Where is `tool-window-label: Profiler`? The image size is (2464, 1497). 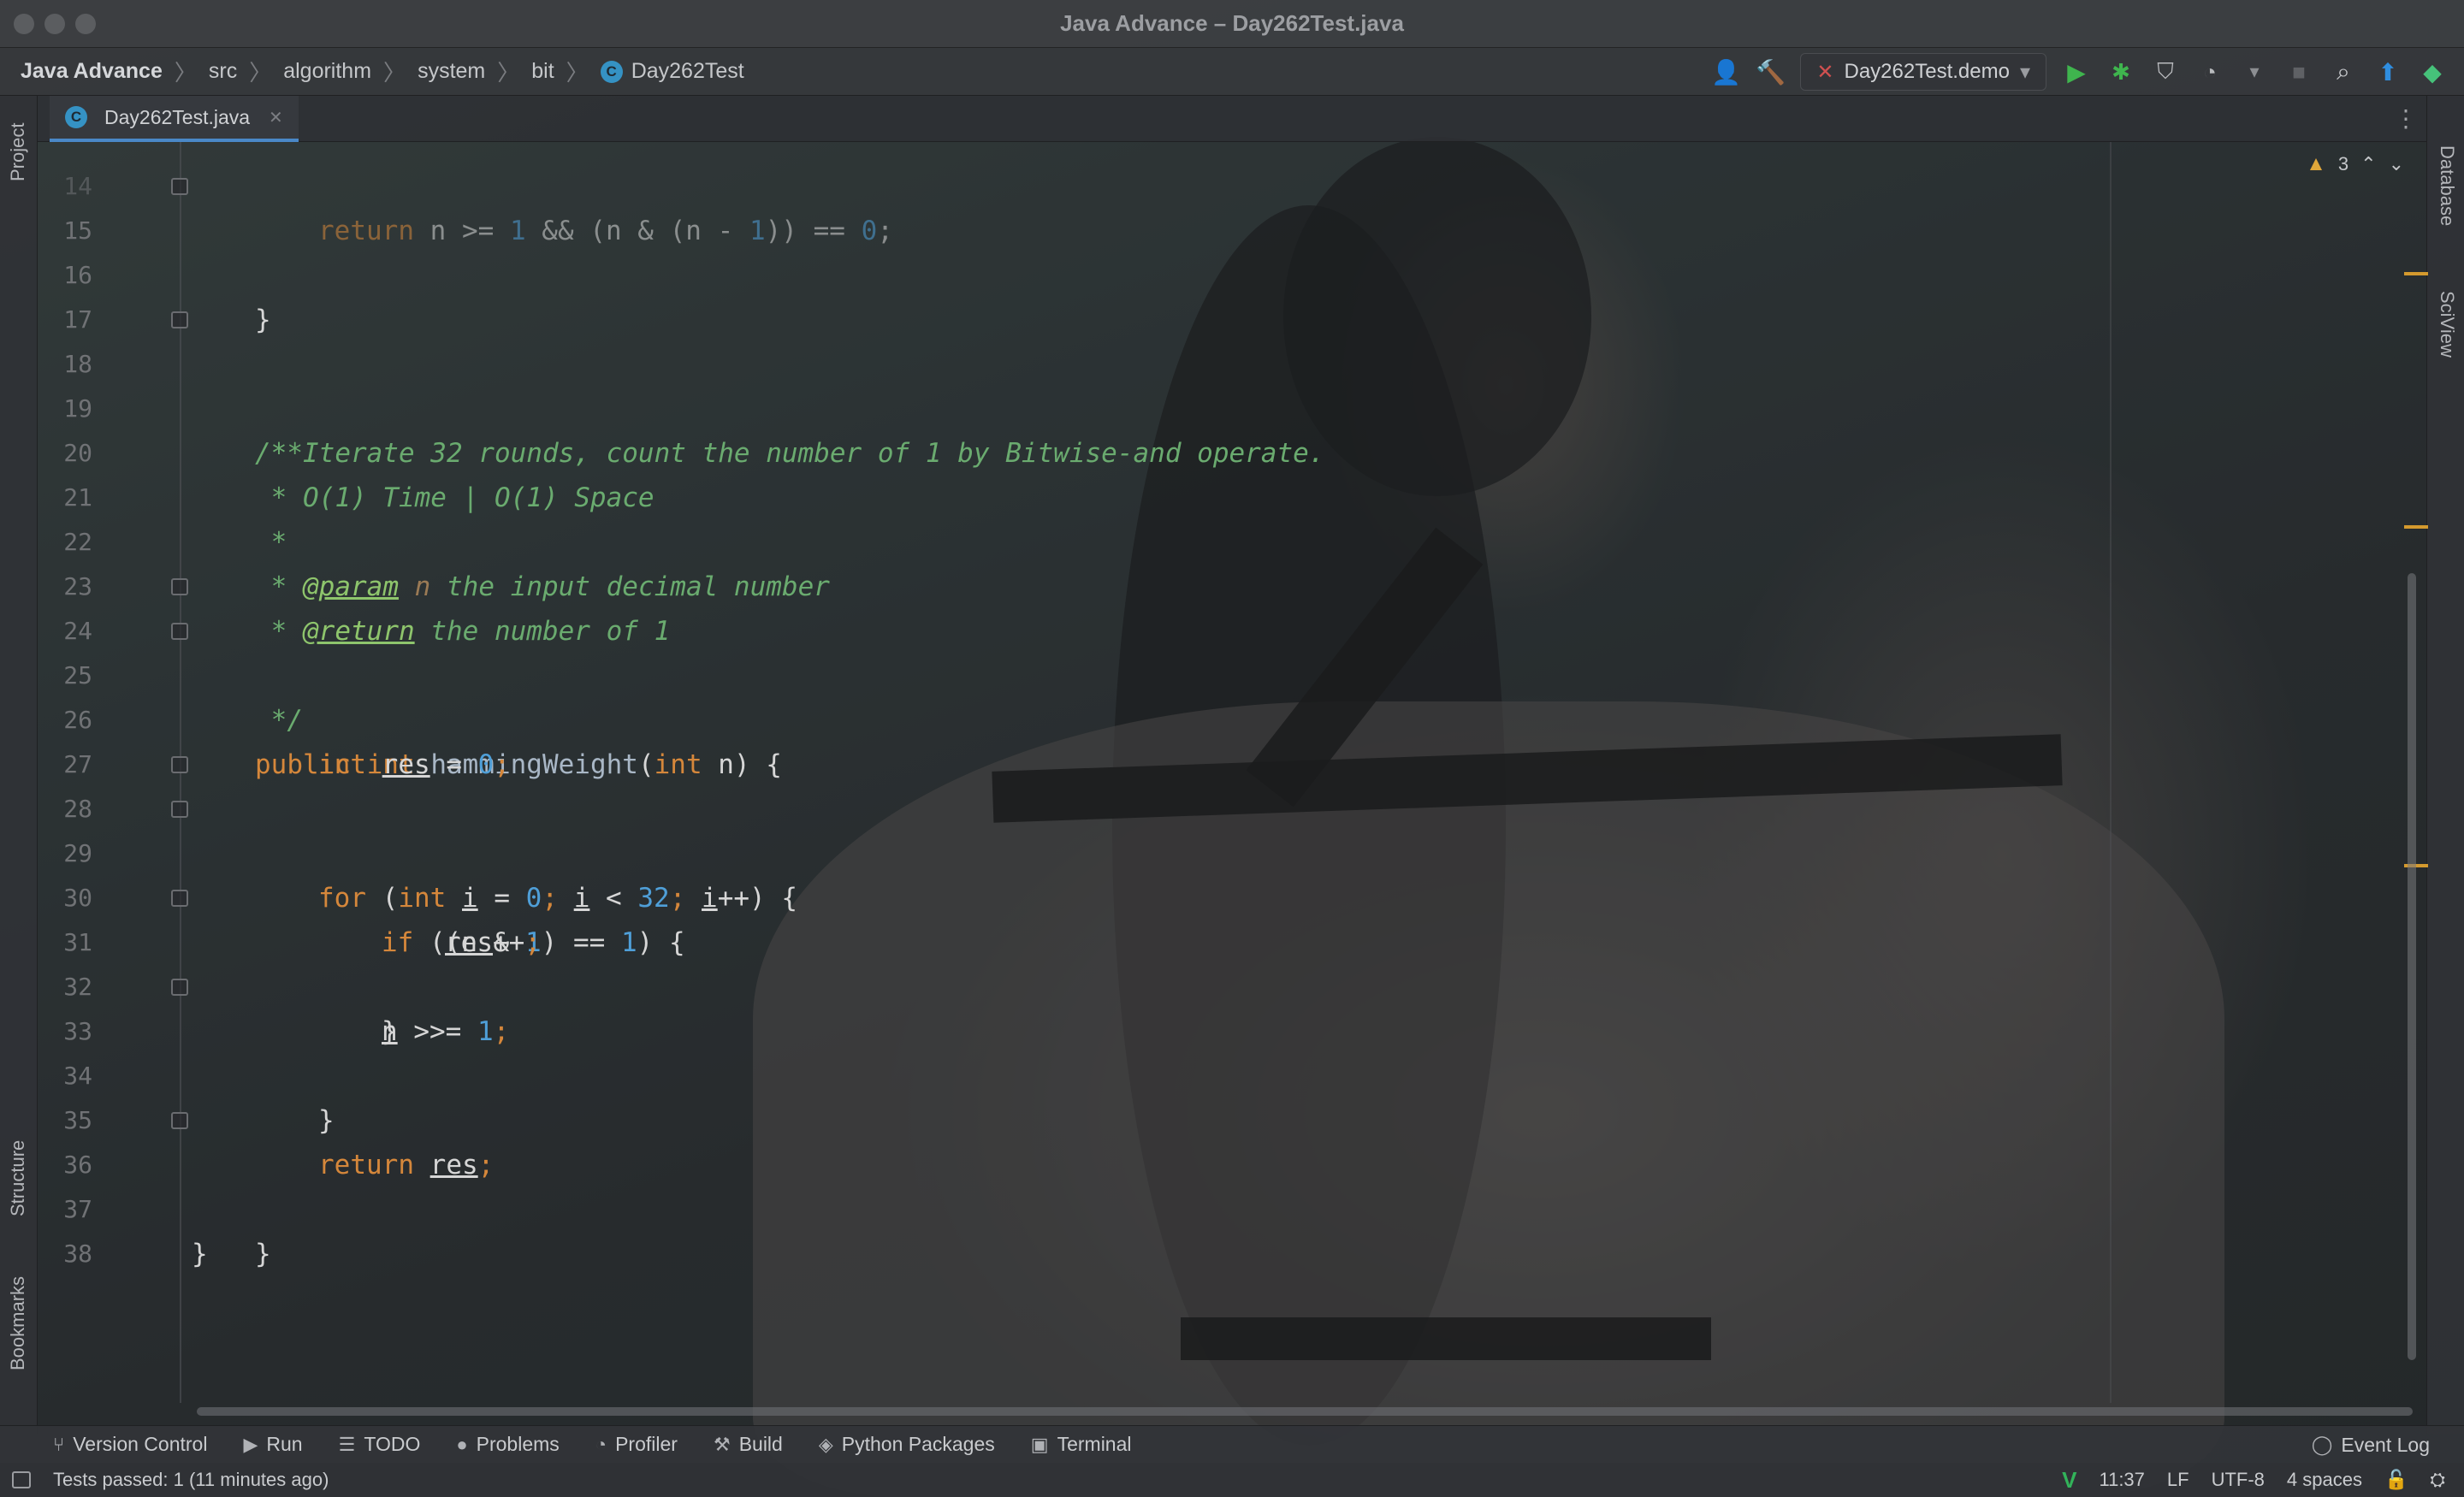
tool-window-label: Profiler is located at coordinates (646, 1444).